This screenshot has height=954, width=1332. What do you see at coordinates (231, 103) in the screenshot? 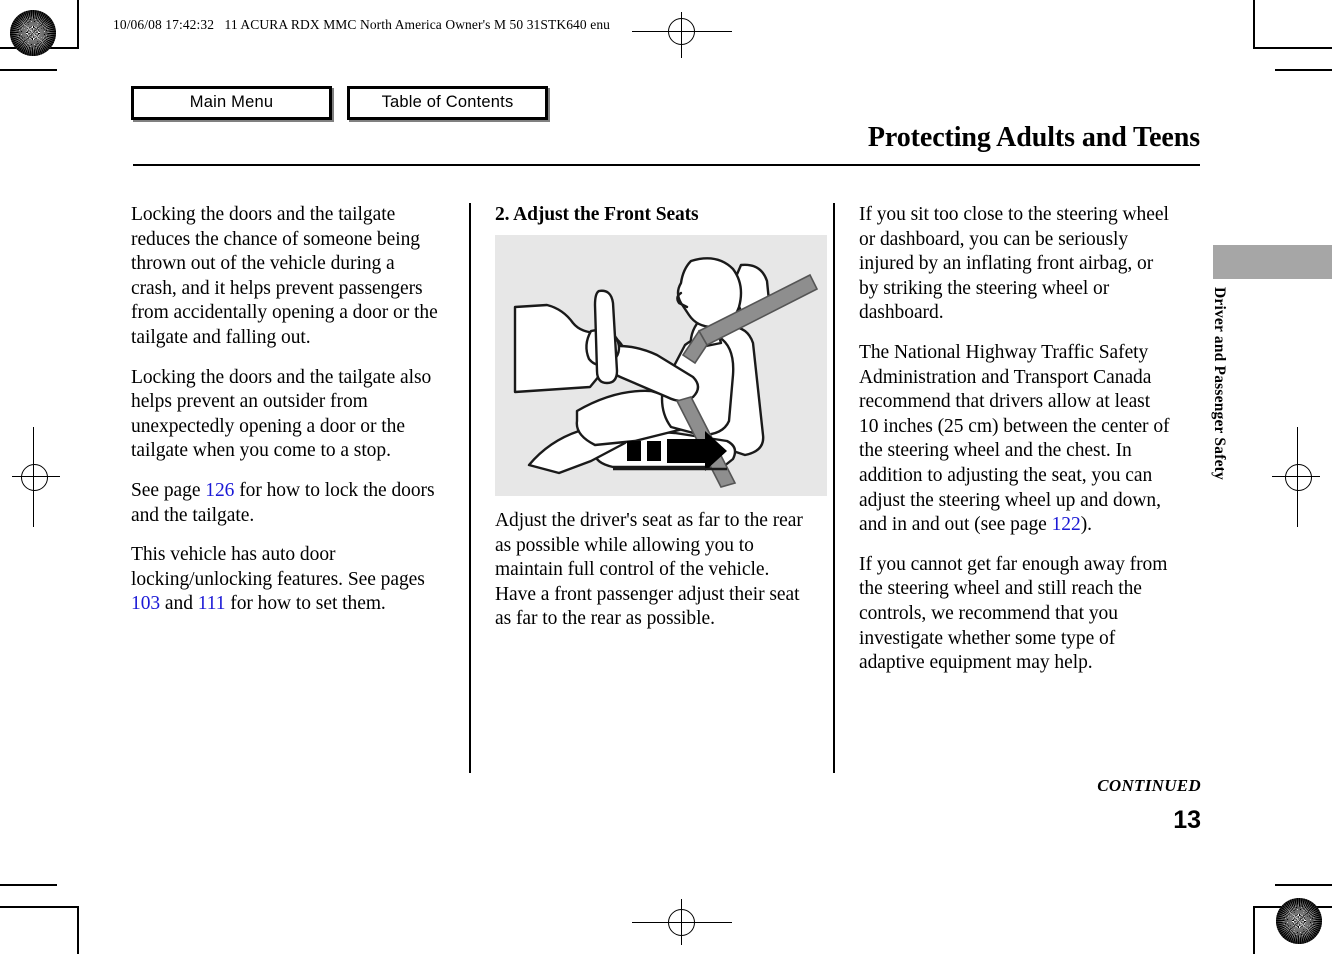
I see `main-menu-button: Main Menu` at bounding box center [231, 103].